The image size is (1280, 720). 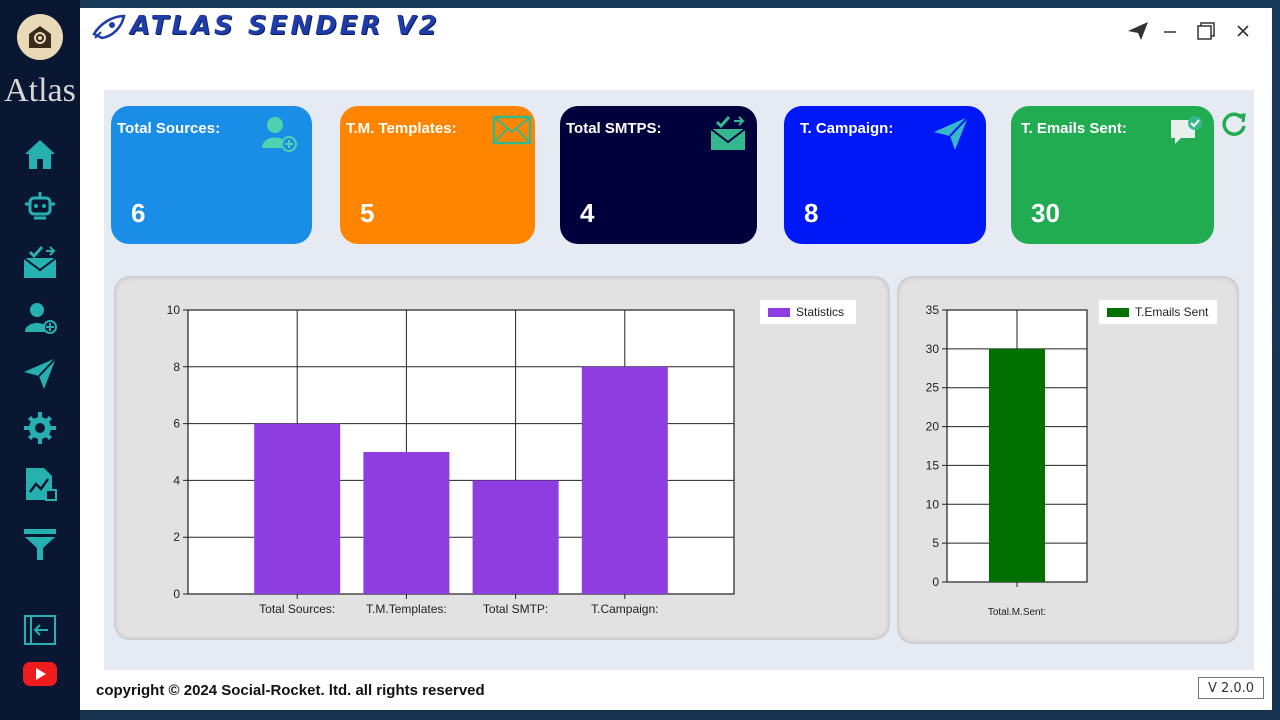 I want to click on refresh-icon, so click(x=1234, y=124).